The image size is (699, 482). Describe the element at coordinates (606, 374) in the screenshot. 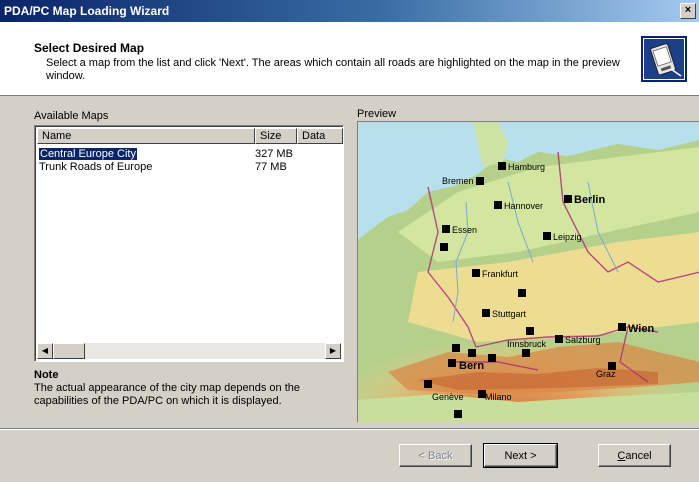

I see `city-label: Graz` at that location.